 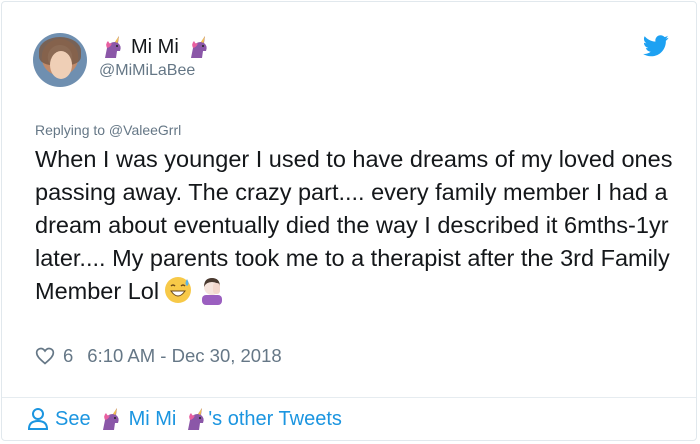 I want to click on sweat-smile-emoji, so click(x=178, y=290).